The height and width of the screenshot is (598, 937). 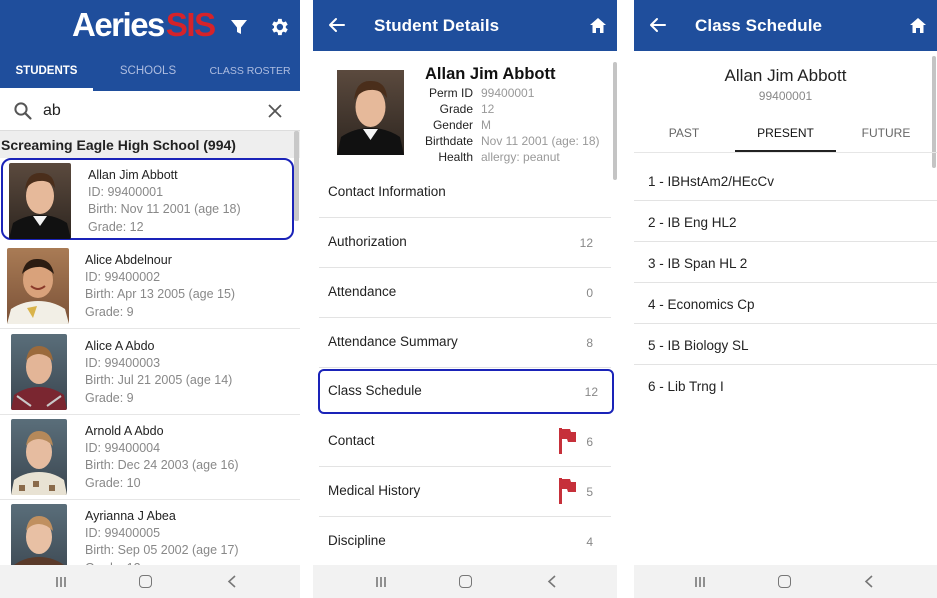 I want to click on search-input, so click(x=148, y=111).